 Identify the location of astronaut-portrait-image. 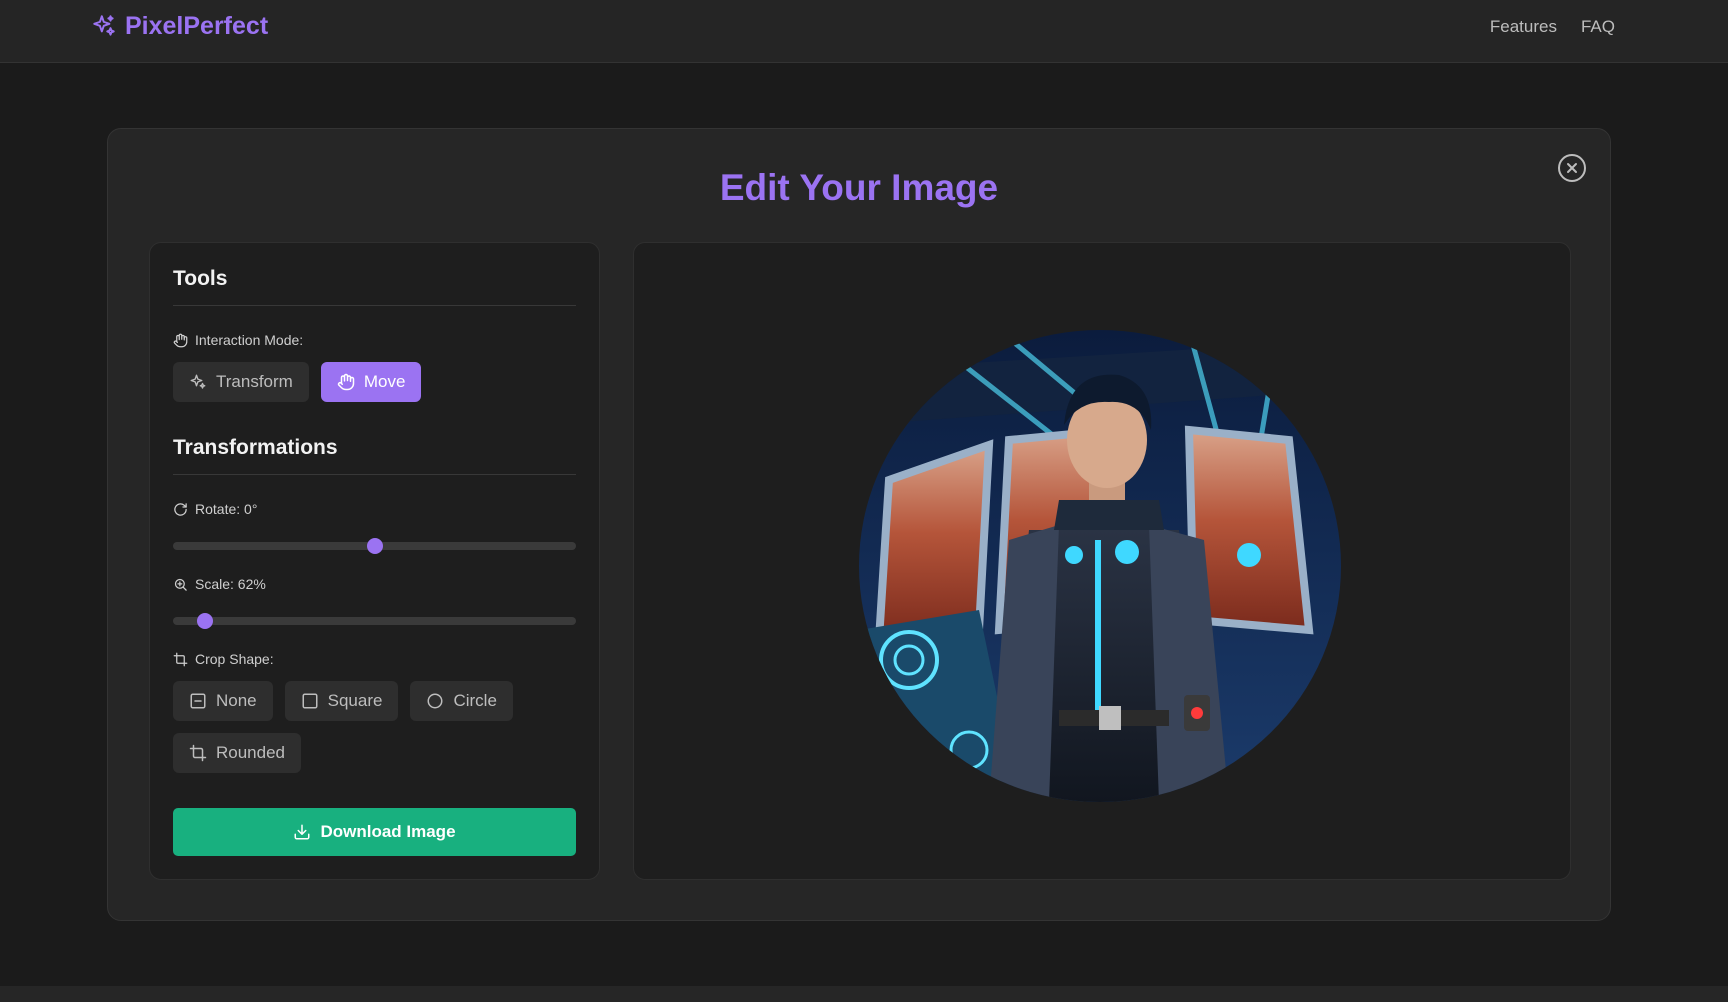
(1100, 566).